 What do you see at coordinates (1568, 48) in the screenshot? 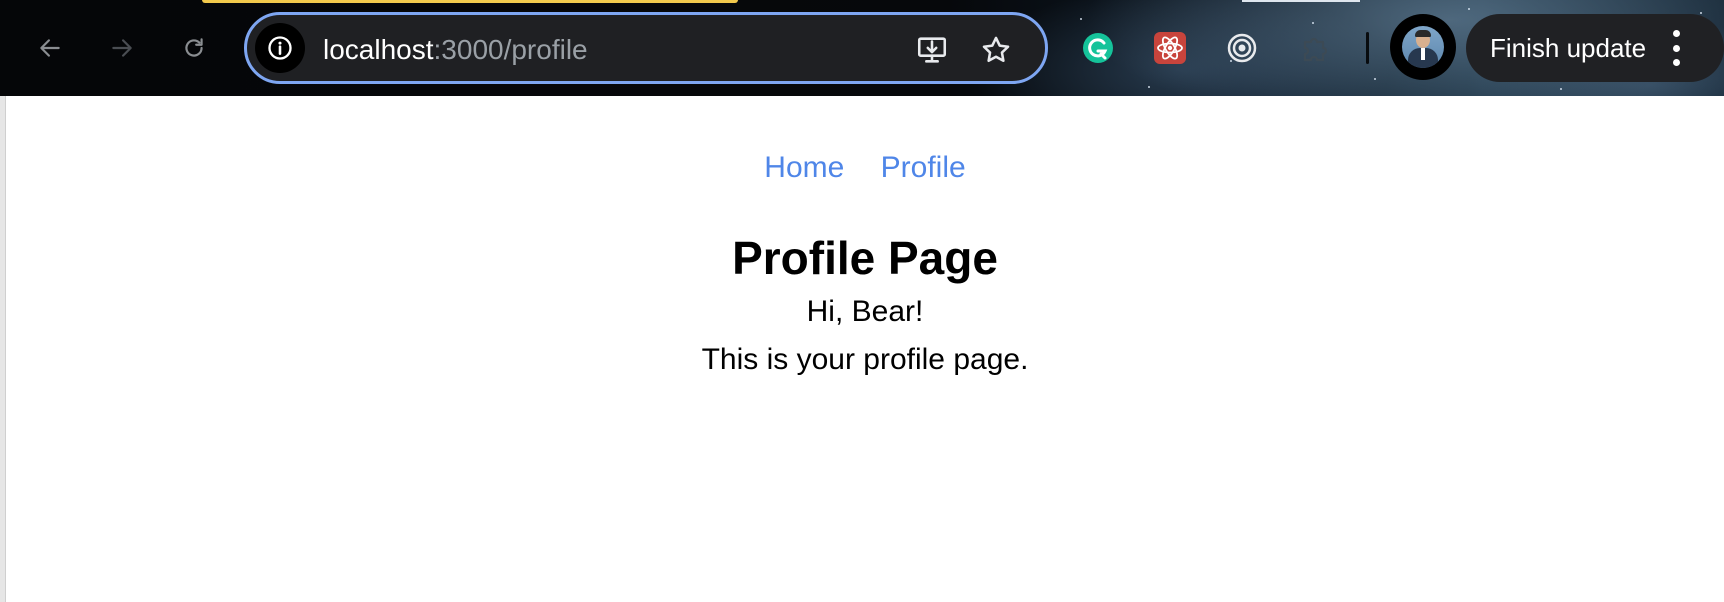
I see `finish-update-label: Finish update` at bounding box center [1568, 48].